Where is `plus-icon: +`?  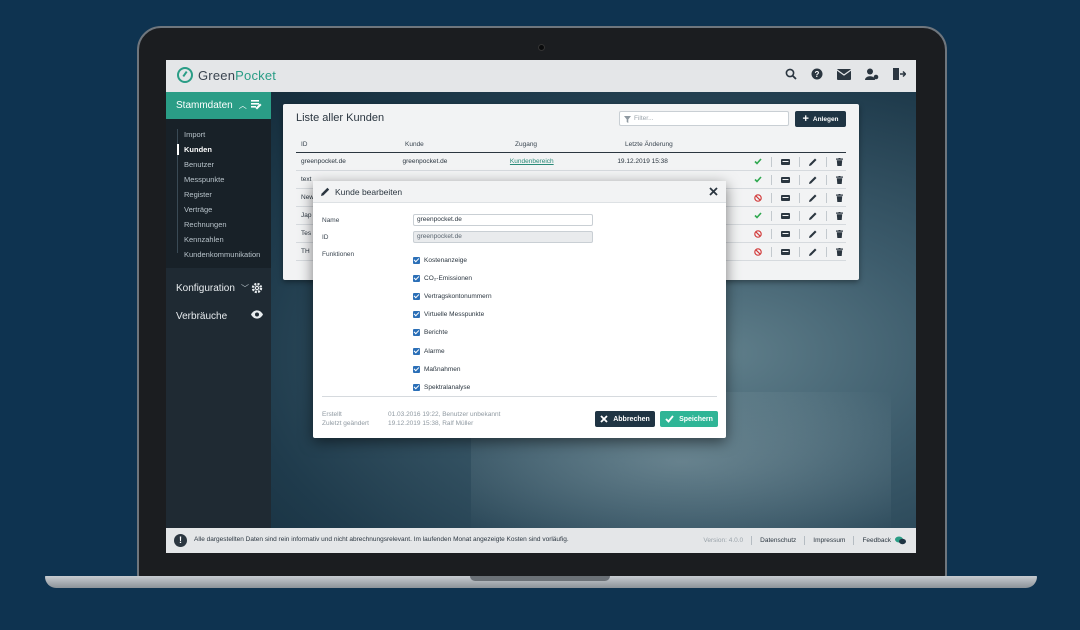
plus-icon: + is located at coordinates (805, 119).